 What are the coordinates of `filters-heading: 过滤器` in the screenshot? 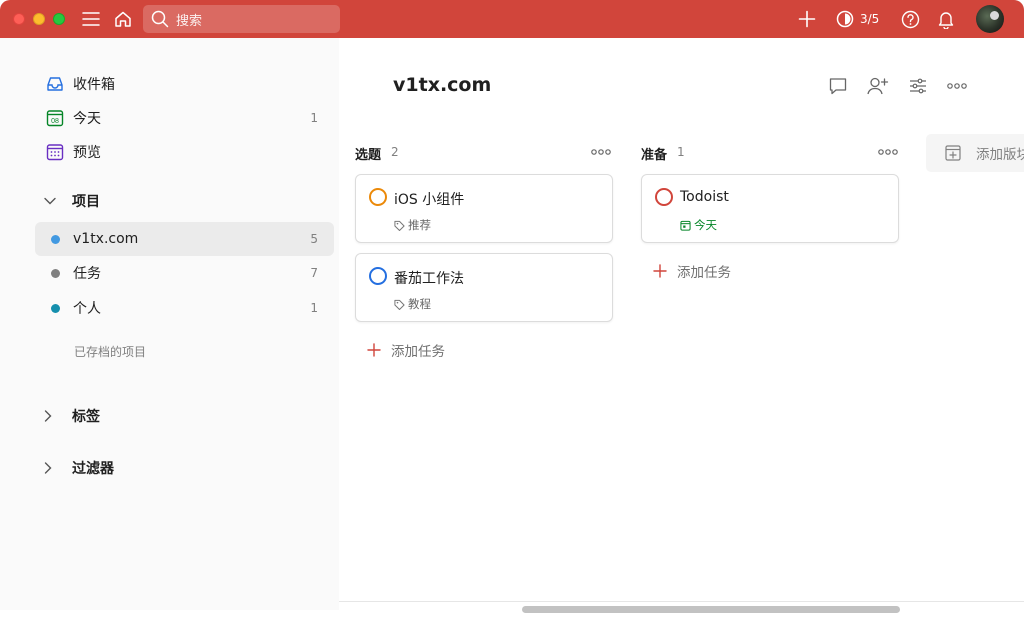 It's located at (93, 469).